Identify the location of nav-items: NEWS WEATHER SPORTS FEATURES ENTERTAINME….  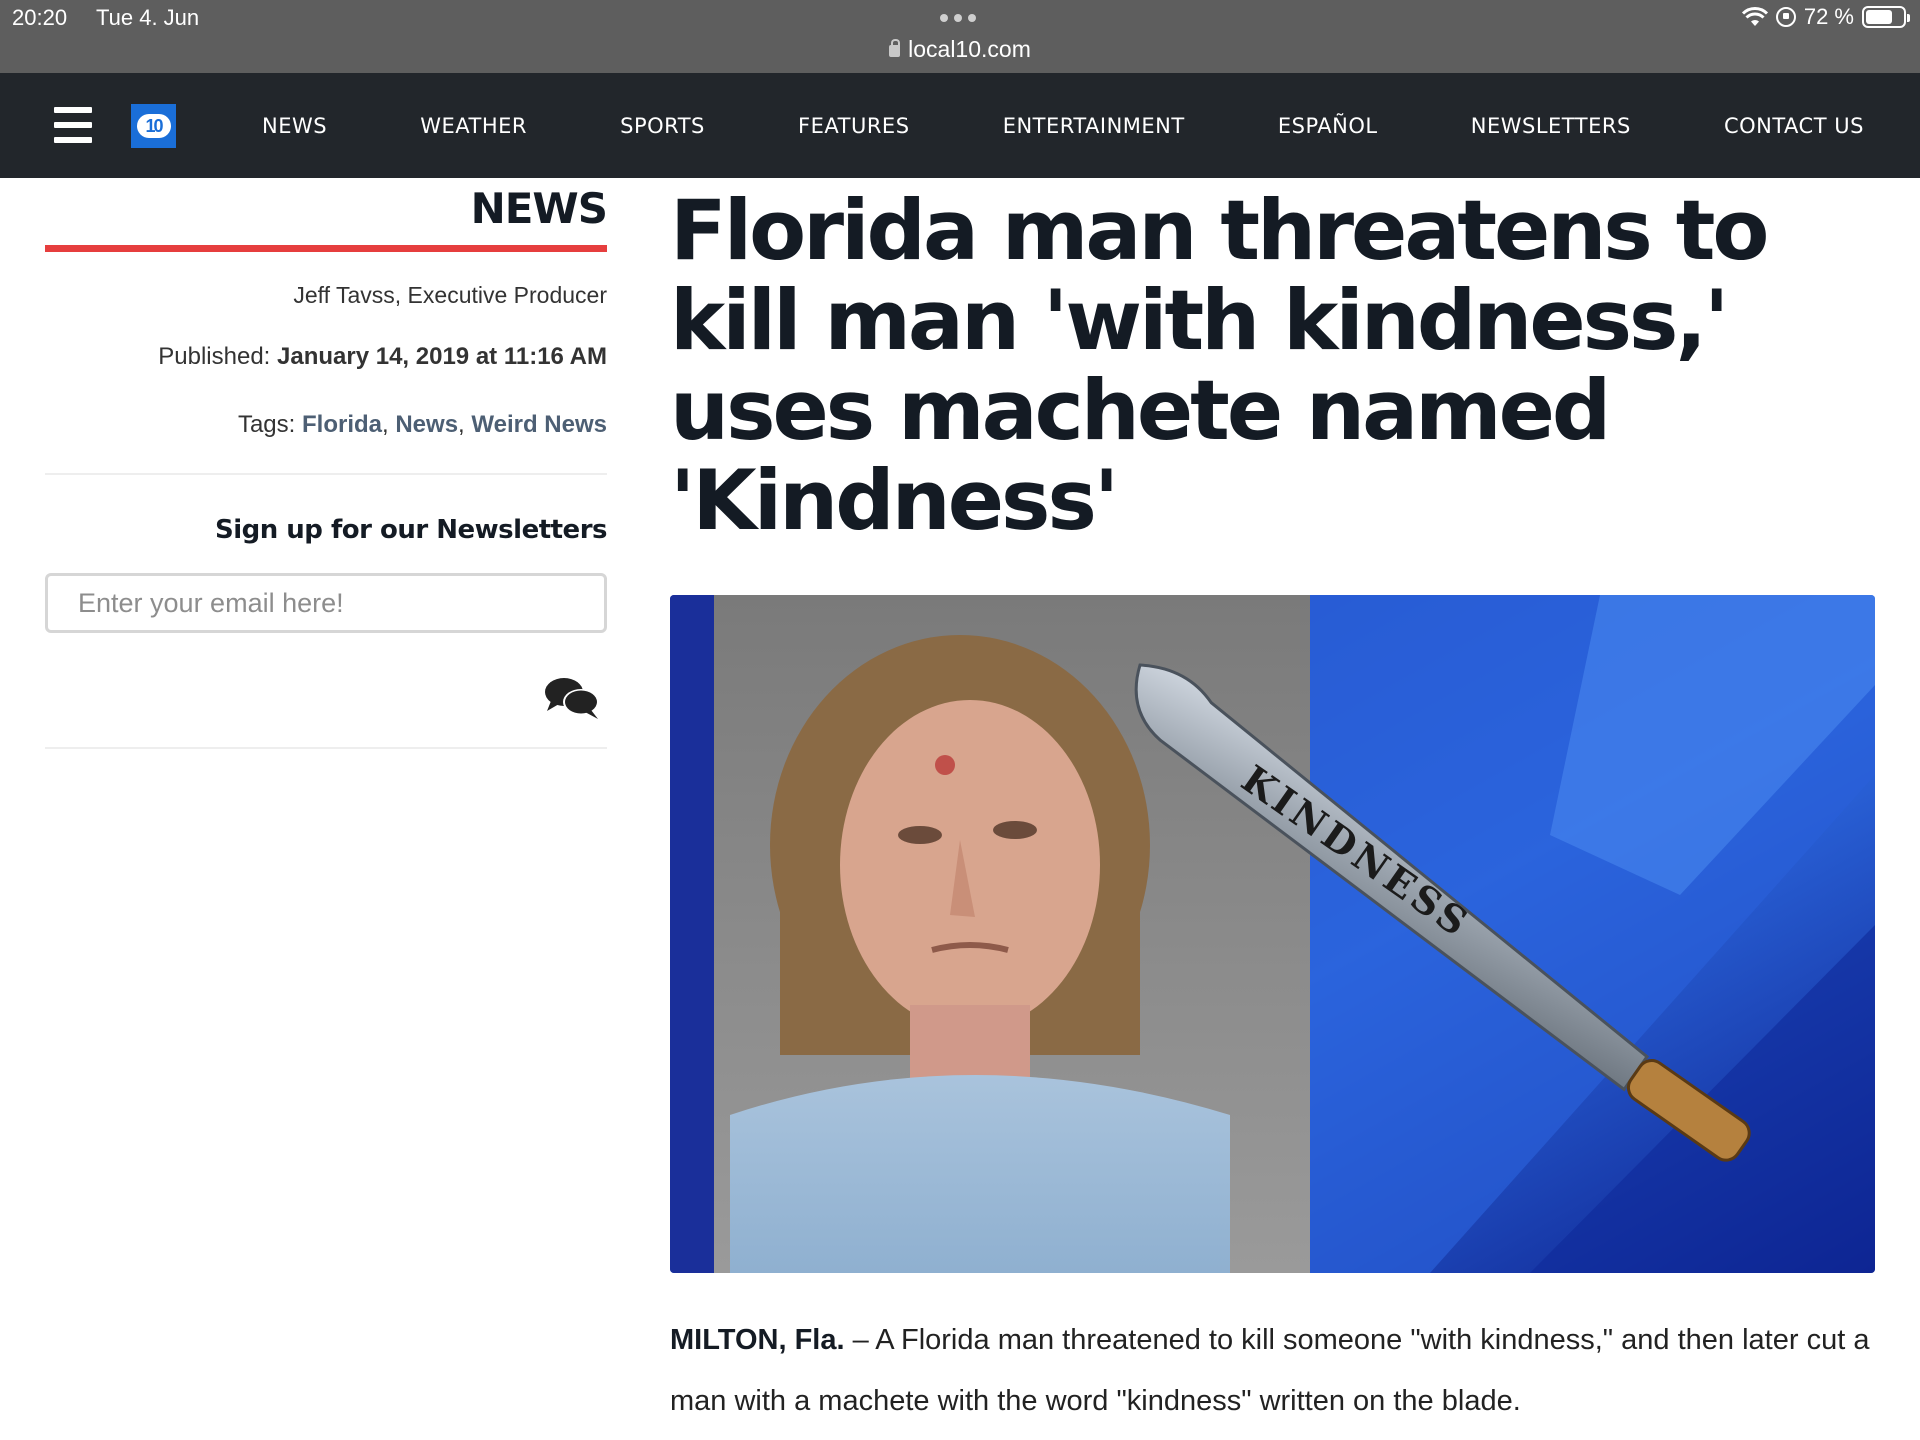
(1063, 125).